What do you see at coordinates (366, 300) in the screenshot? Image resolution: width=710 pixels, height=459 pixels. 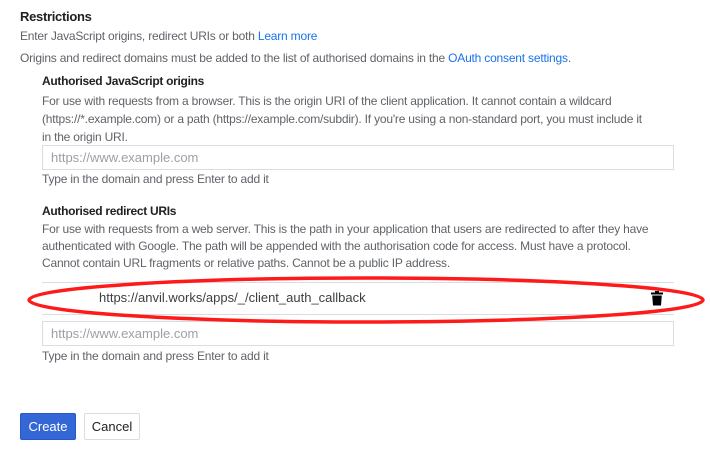 I see `annotation-ellipse` at bounding box center [366, 300].